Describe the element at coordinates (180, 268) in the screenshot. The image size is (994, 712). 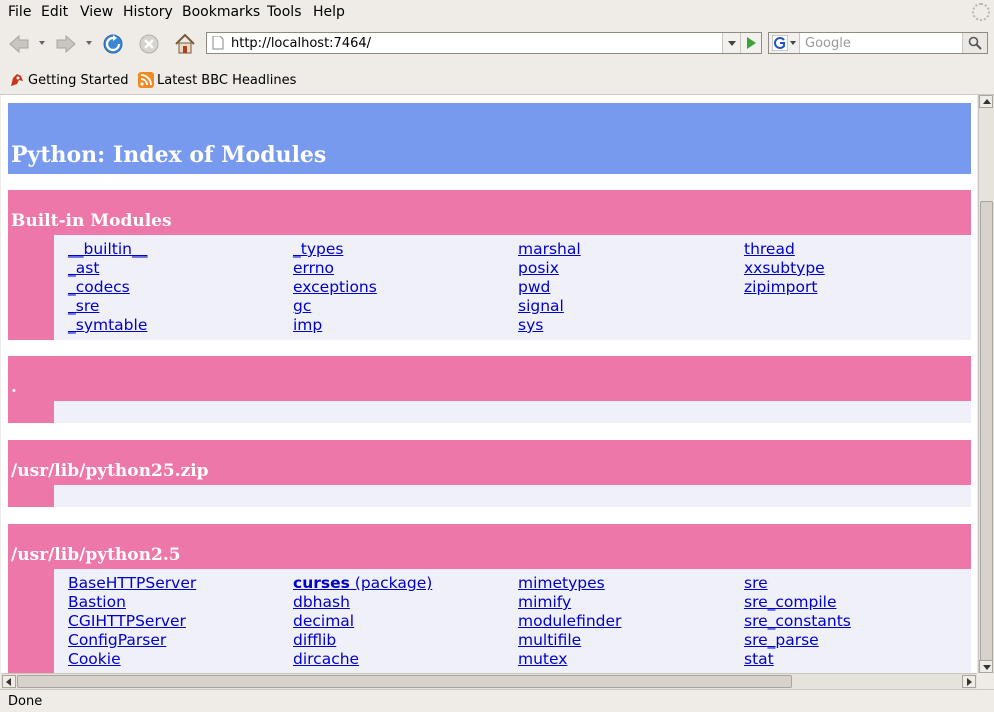
I see `module-link: _ast` at that location.